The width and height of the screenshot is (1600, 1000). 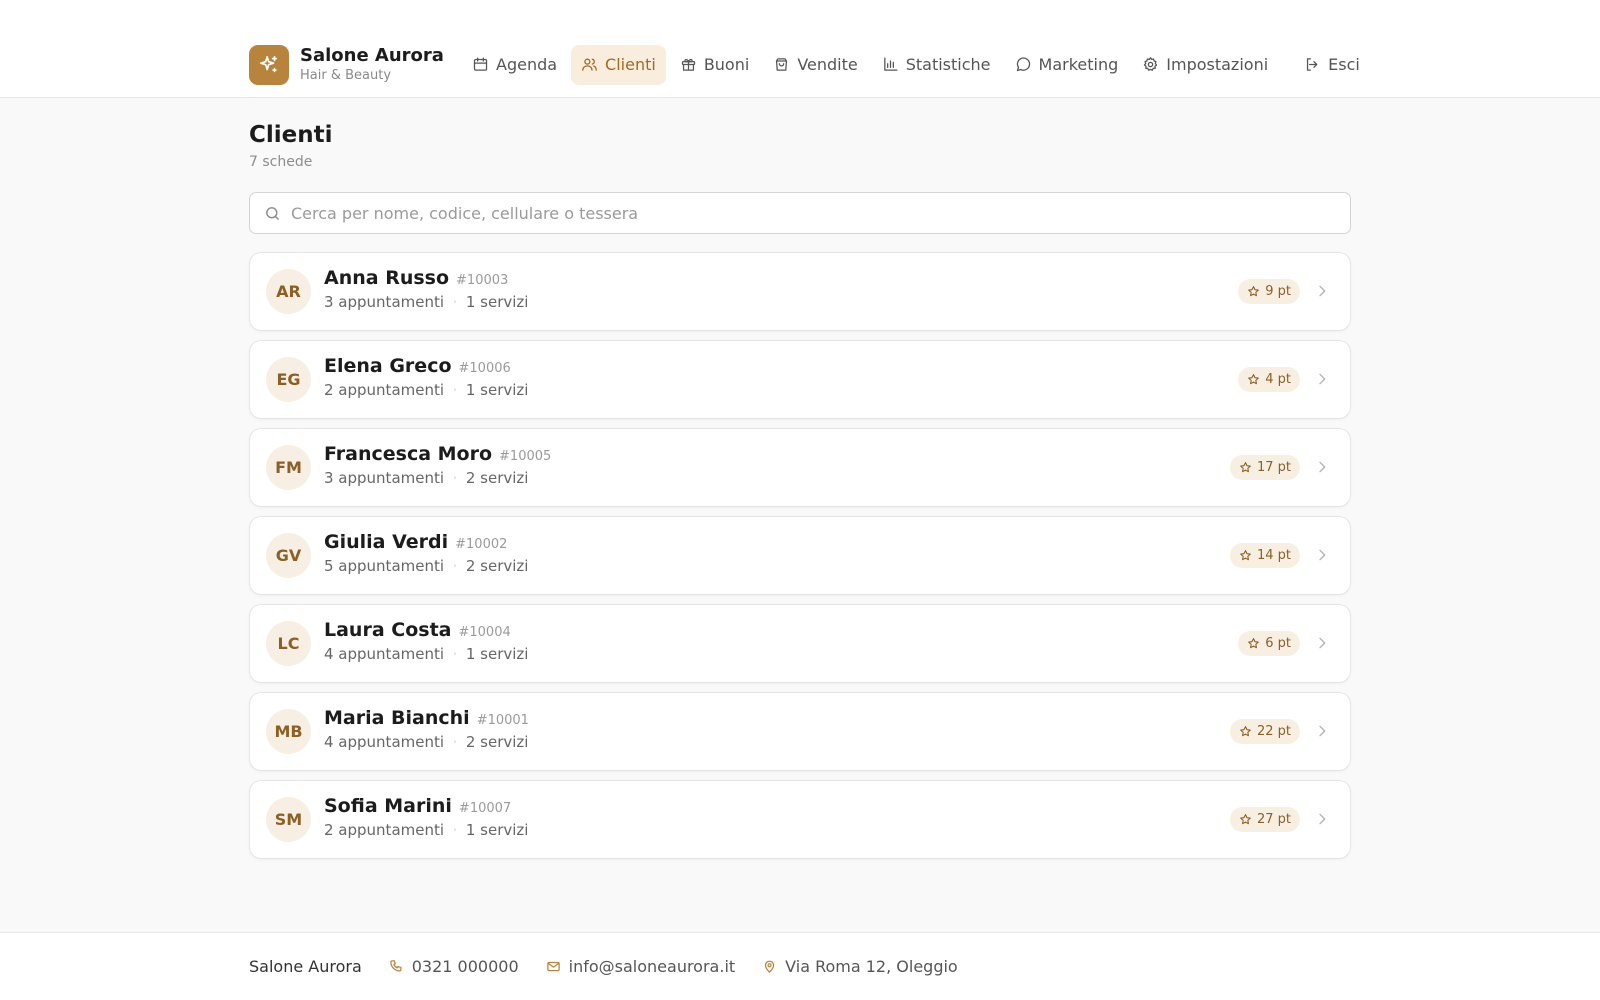 What do you see at coordinates (484, 368) in the screenshot?
I see `client-code: #10006` at bounding box center [484, 368].